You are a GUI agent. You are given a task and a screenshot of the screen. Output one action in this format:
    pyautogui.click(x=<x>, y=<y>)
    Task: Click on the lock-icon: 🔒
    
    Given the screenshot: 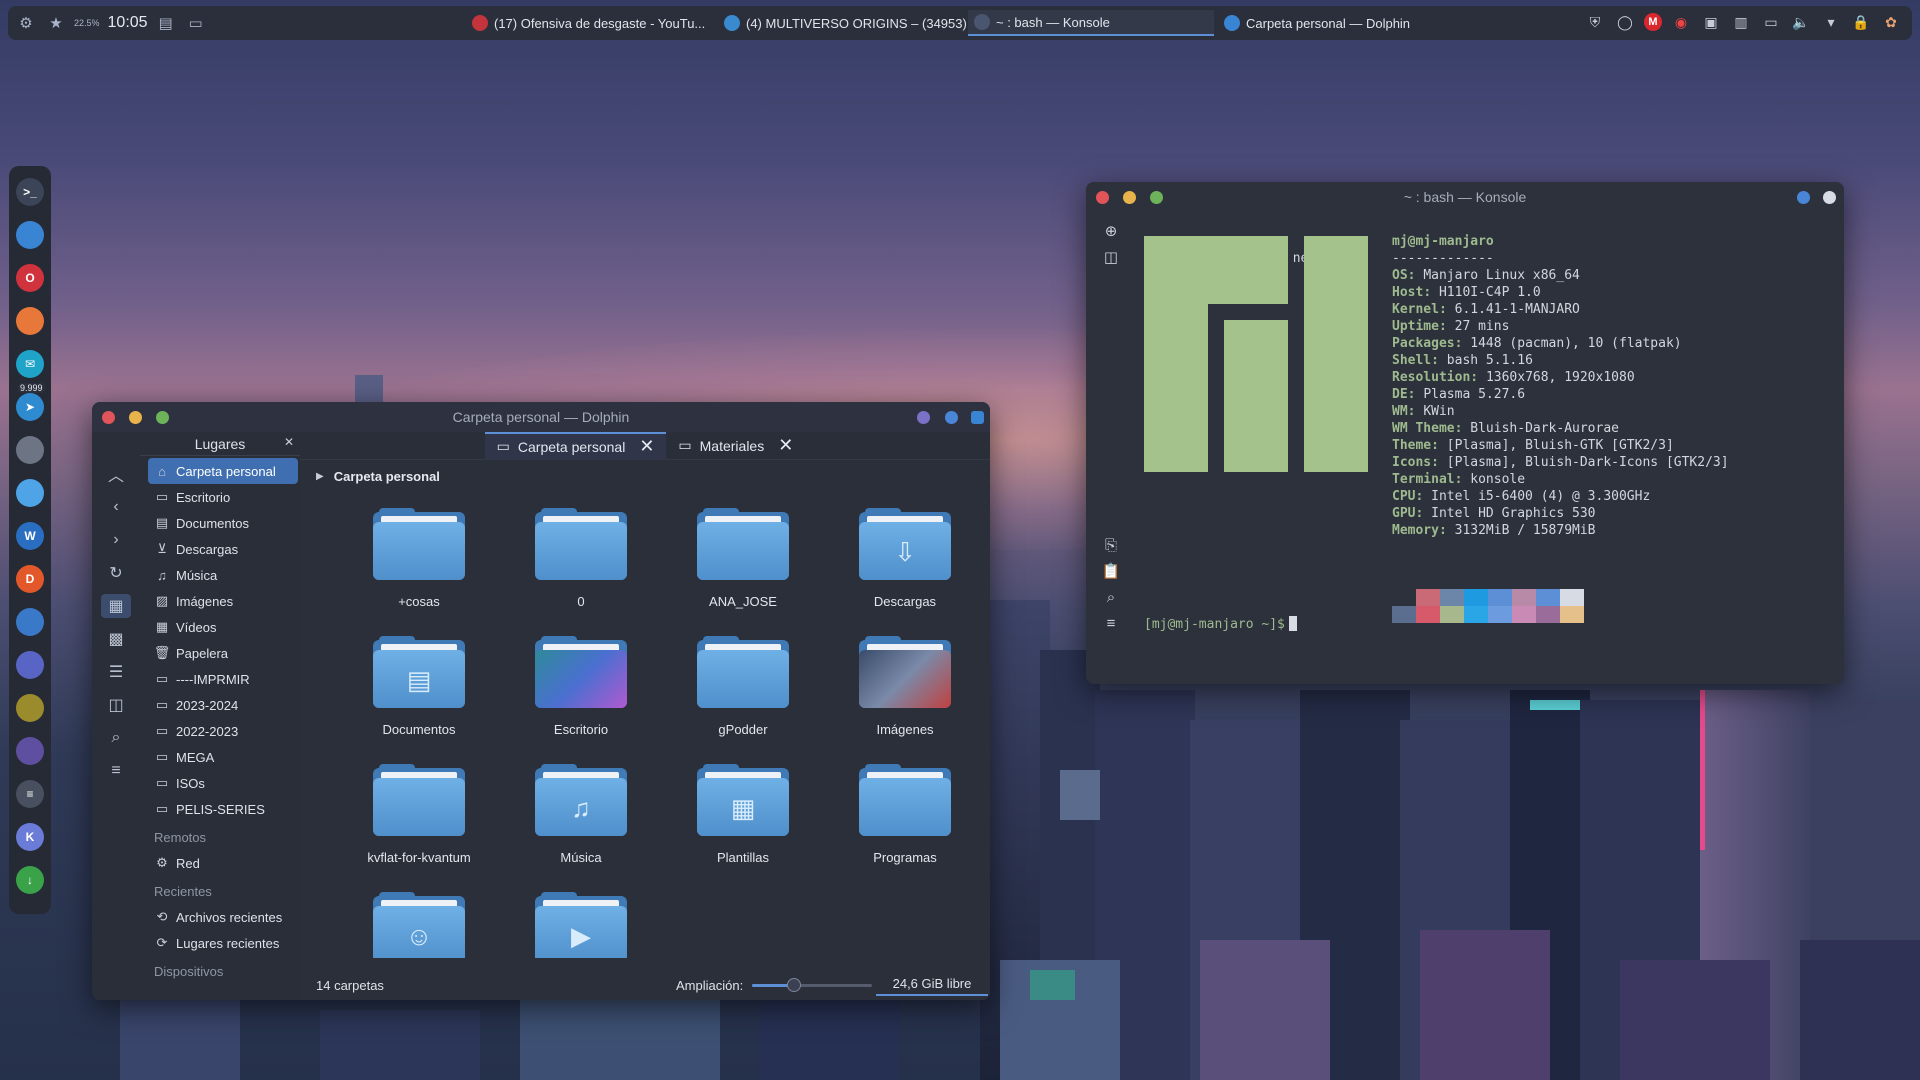 What is the action you would take?
    pyautogui.click(x=1861, y=22)
    